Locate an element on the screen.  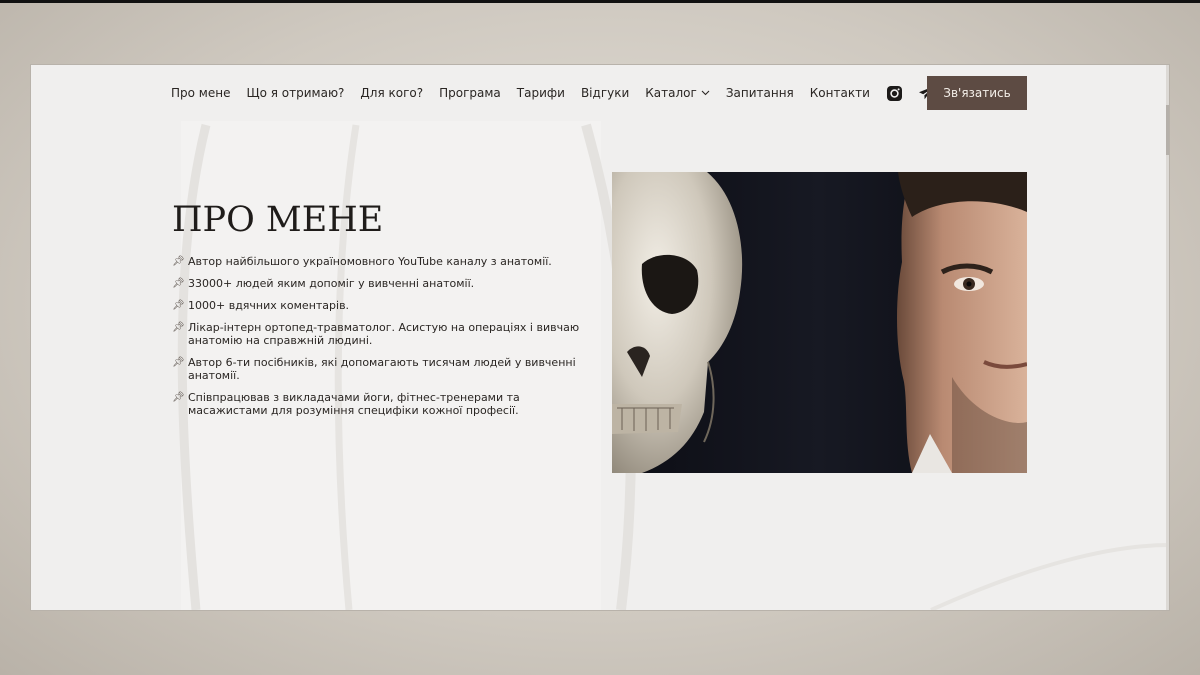
page-title: ПРО МЕНЕ is located at coordinates (278, 220).